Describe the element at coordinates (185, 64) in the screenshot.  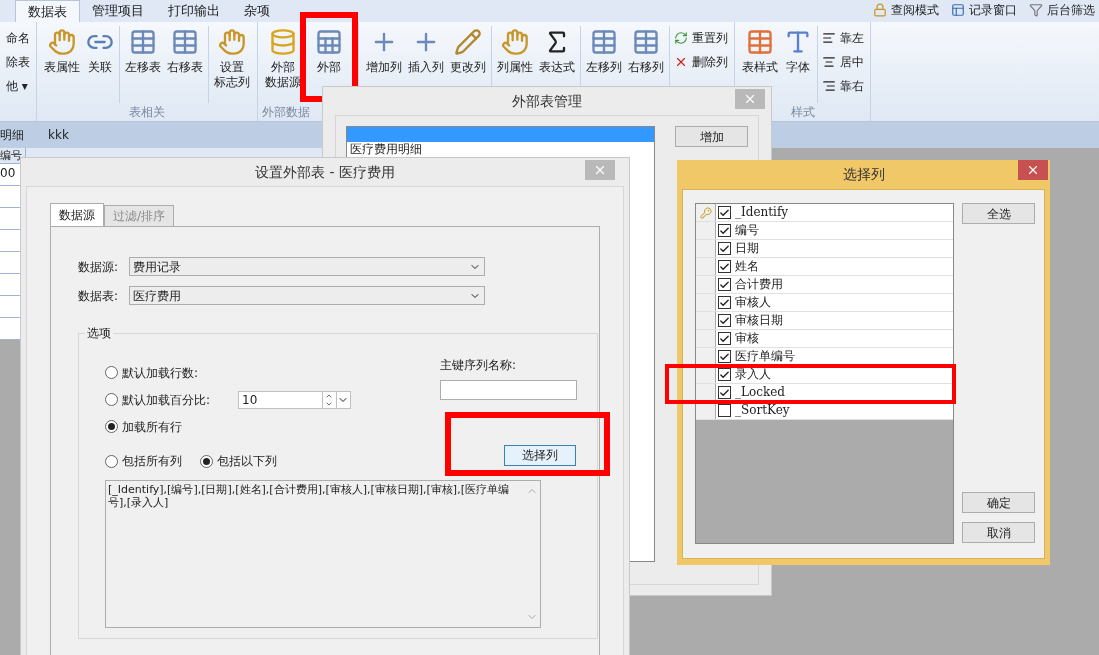
I see `ribbon-button: 右移表` at that location.